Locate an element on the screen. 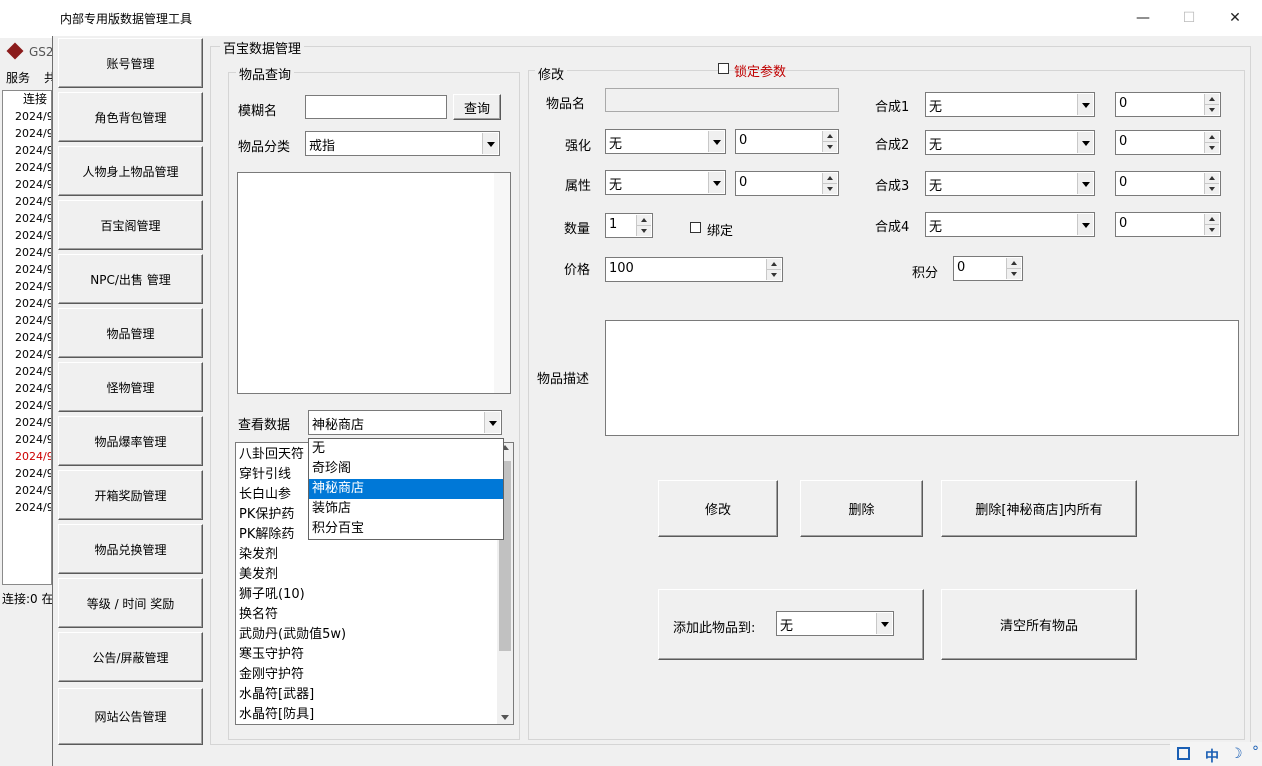 Image resolution: width=1262 pixels, height=766 pixels. list-item: 武勋丹(武勋值5w) is located at coordinates (374, 635).